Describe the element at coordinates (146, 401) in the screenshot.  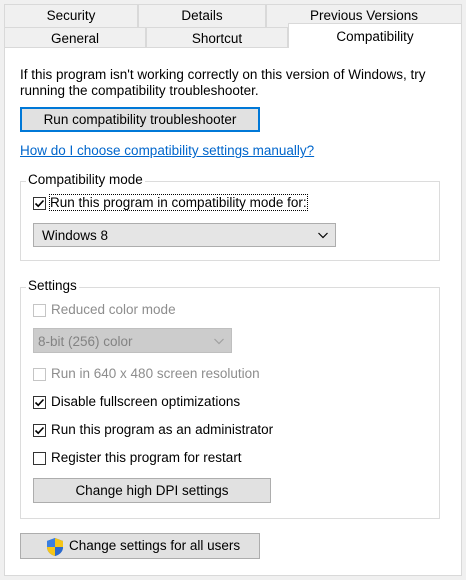
I see `disable-fullscreen-label: Disable fullscreen optimizations` at that location.